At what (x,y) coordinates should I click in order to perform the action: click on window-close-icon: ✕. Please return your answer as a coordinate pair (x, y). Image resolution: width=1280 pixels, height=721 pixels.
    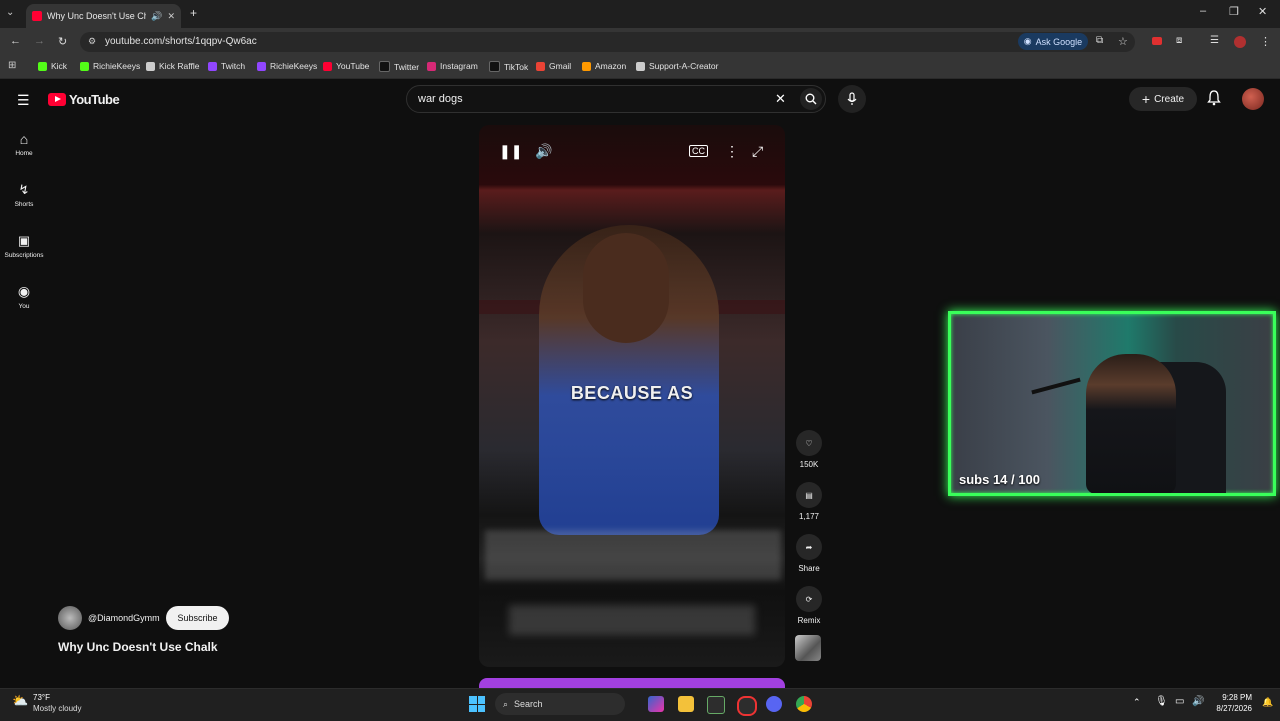
    Looking at the image, I should click on (1262, 11).